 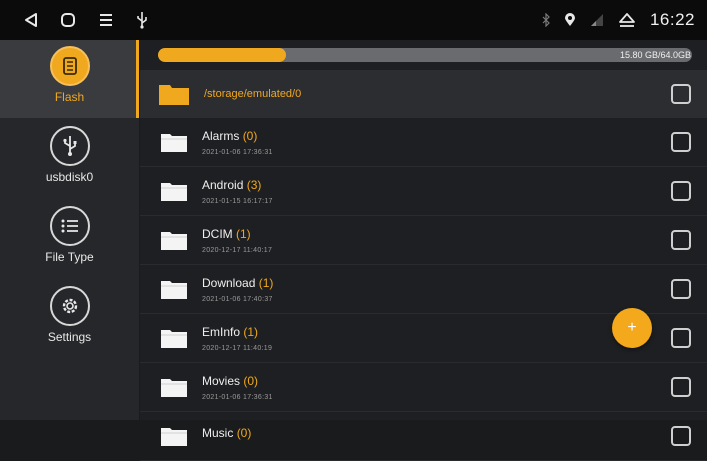 I want to click on folder-meta: Android (3) 2021-01-15 16:17:17, so click(x=237, y=191).